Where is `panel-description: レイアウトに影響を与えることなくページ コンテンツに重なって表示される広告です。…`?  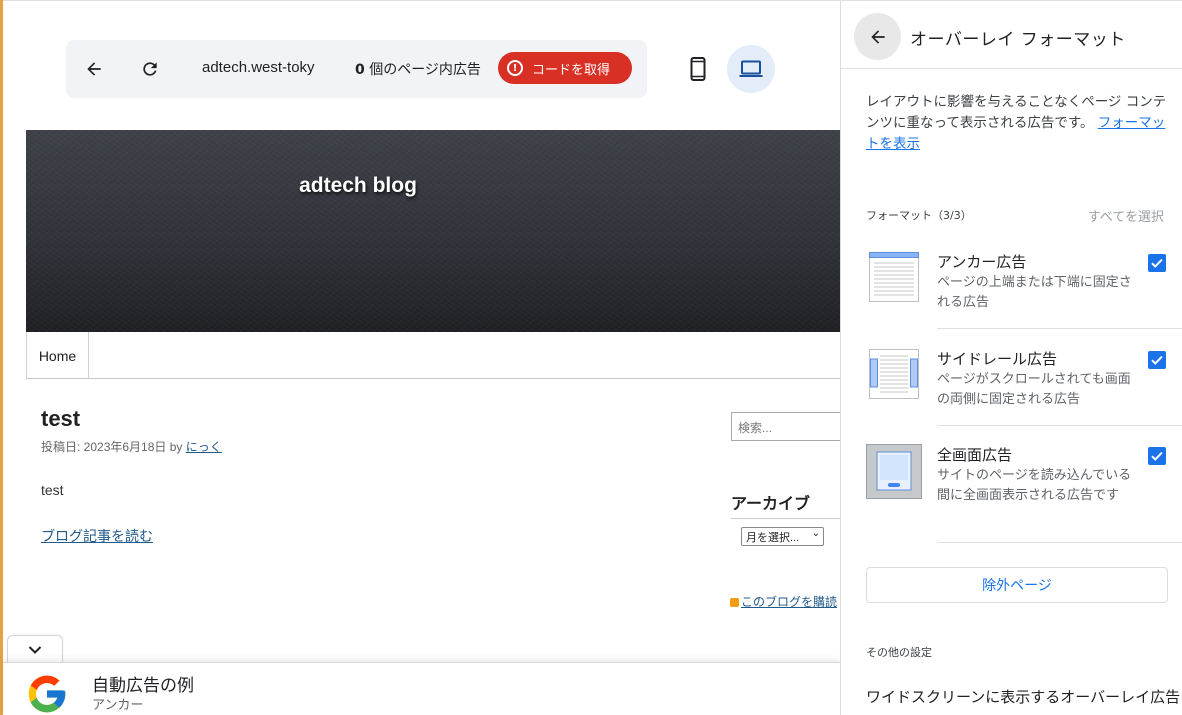 panel-description: レイアウトに影響を与えることなくページ コンテンツに重なって表示される広告です。… is located at coordinates (1017, 123).